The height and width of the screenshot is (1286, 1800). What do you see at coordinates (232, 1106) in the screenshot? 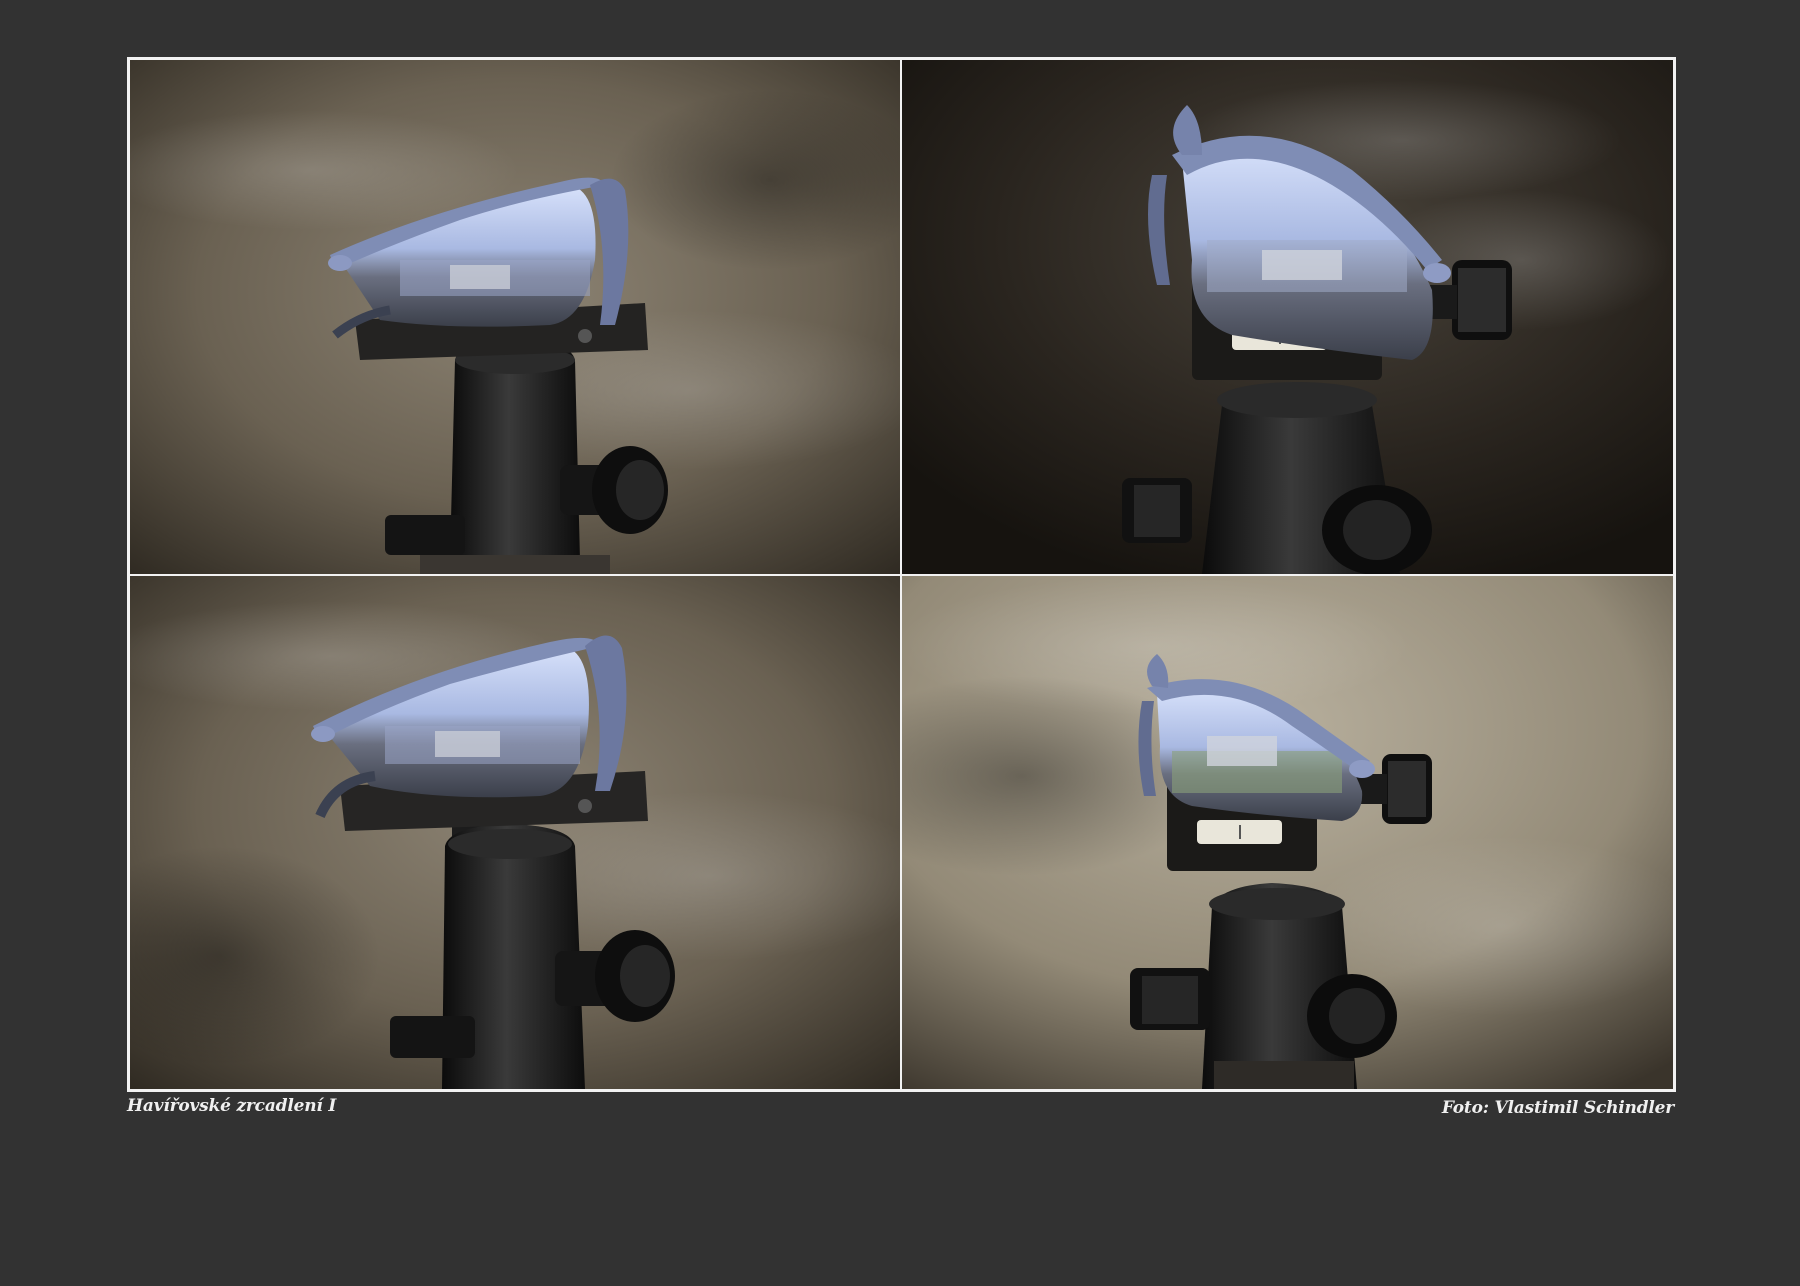
I see `collage-title: Havířovské zrcadlení I` at bounding box center [232, 1106].